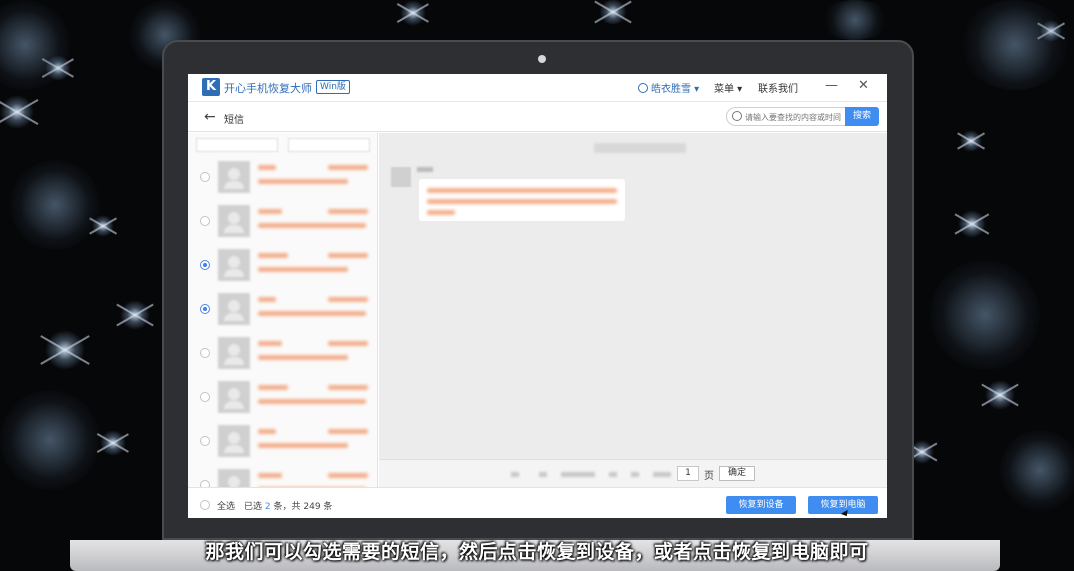  Describe the element at coordinates (303, 507) in the screenshot. I see `selected-suffix: 条，共 249 条` at that location.